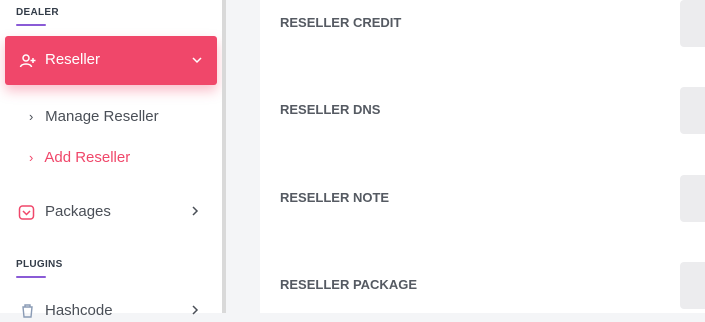 The width and height of the screenshot is (705, 322). Describe the element at coordinates (37, 12) in the screenshot. I see `section-heading-dealer: DEALER` at that location.